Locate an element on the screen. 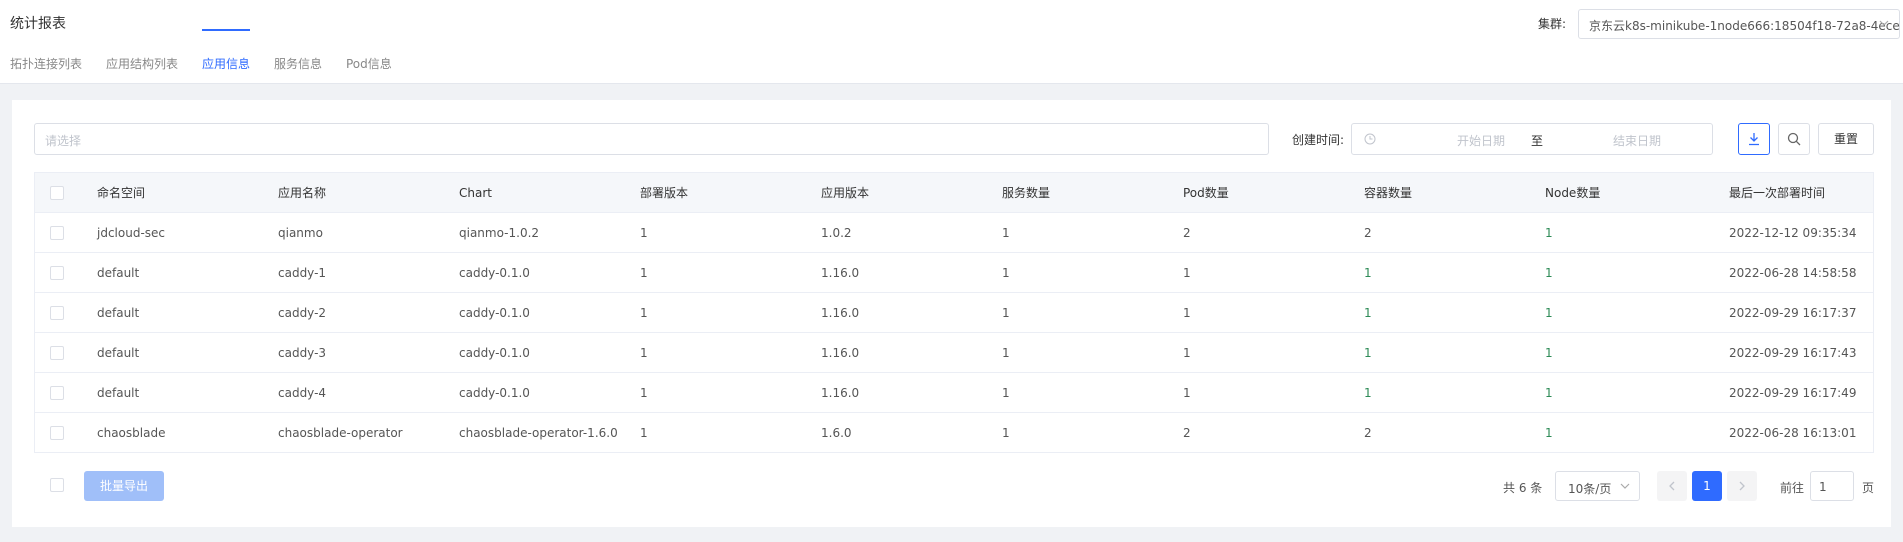 The width and height of the screenshot is (1903, 542). cell-last-deploy-time: 2022-06-28 16:13:01 is located at coordinates (1793, 433).